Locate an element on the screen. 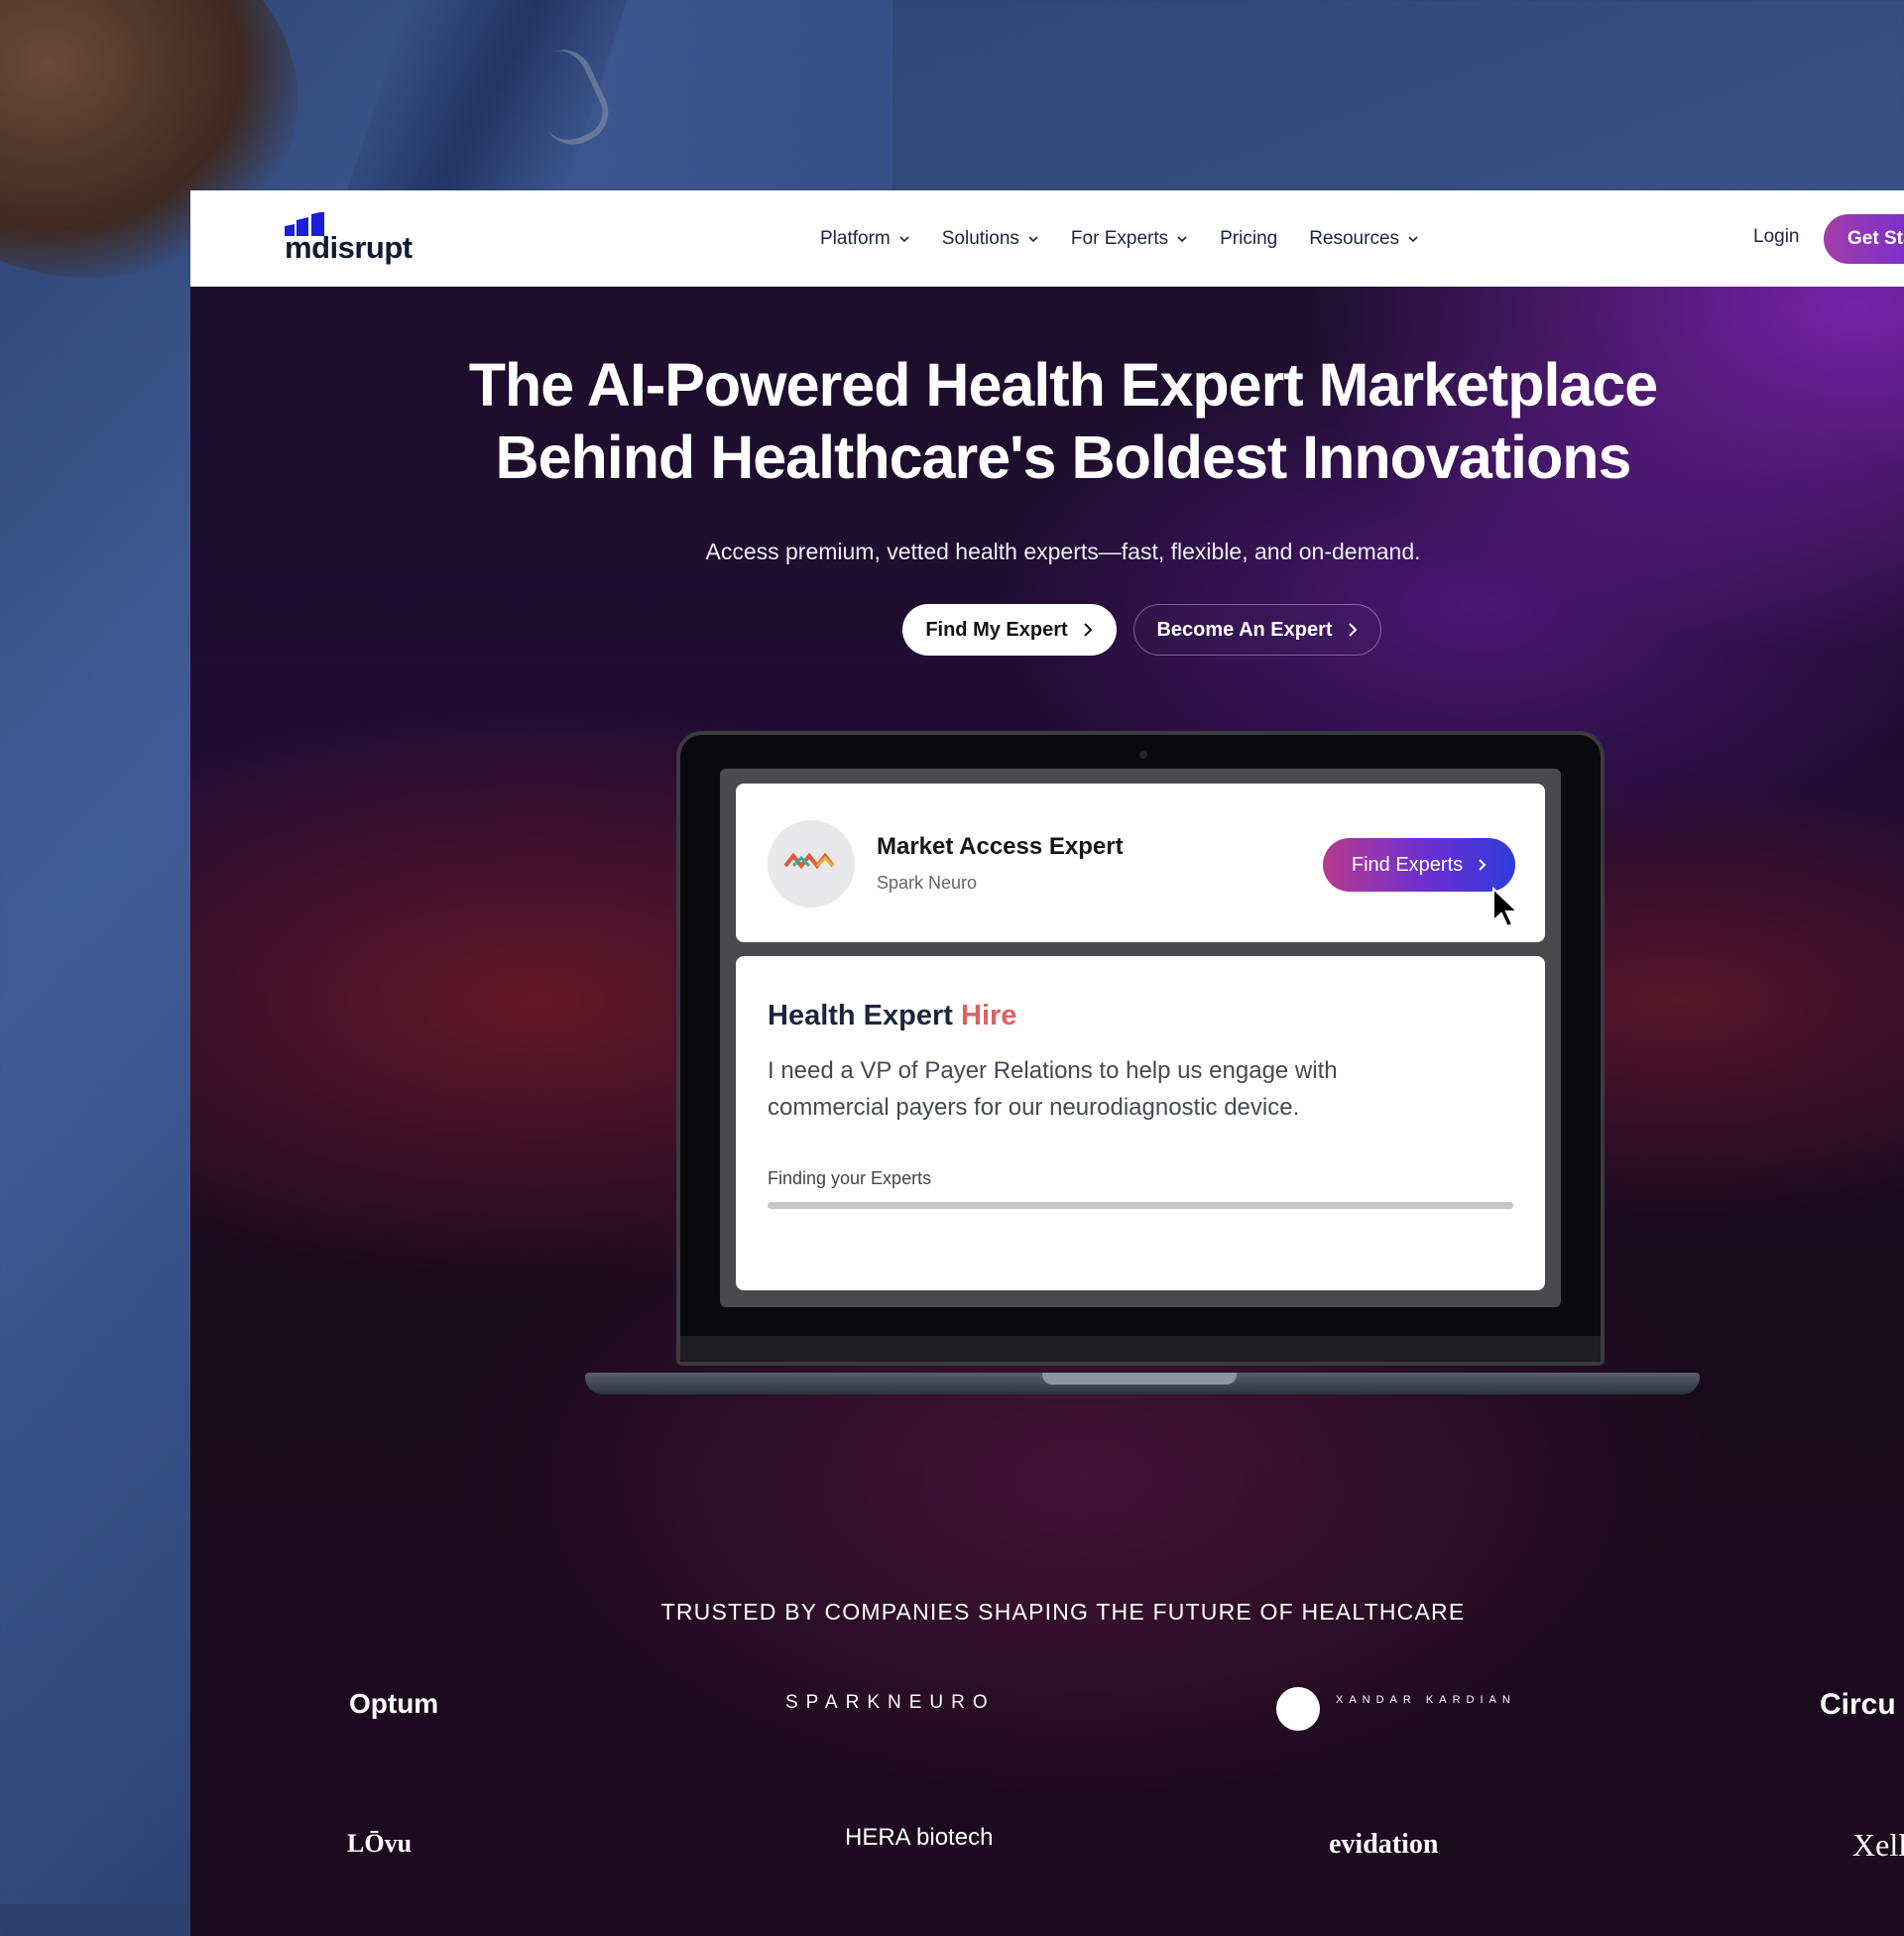 The width and height of the screenshot is (1904, 1936). logo-evidation: evidation is located at coordinates (1384, 1844).